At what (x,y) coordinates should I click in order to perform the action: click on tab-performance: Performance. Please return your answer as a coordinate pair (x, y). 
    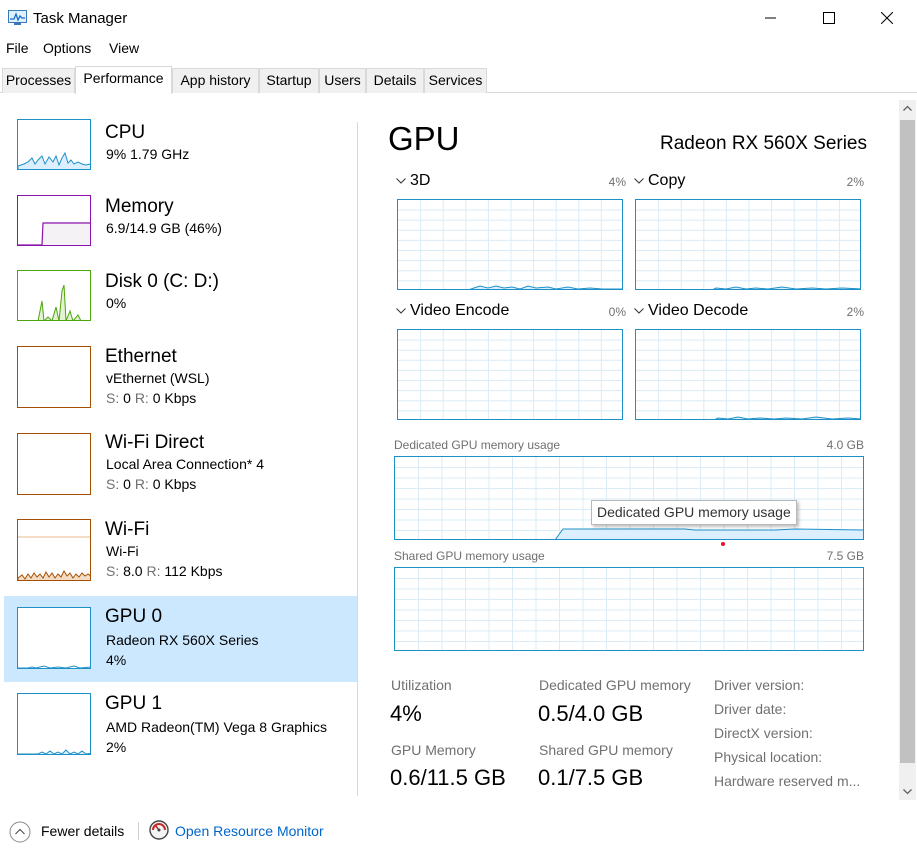
    Looking at the image, I should click on (123, 80).